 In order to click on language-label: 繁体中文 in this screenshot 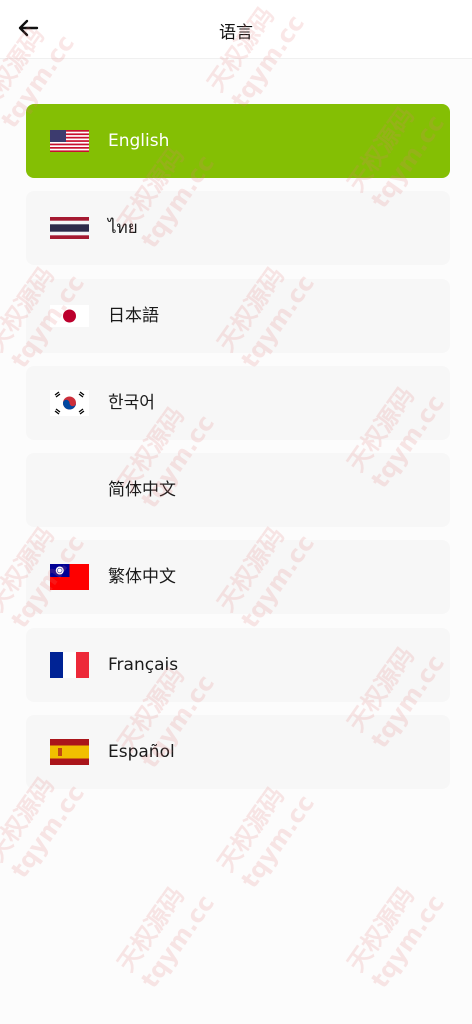, I will do `click(142, 577)`.